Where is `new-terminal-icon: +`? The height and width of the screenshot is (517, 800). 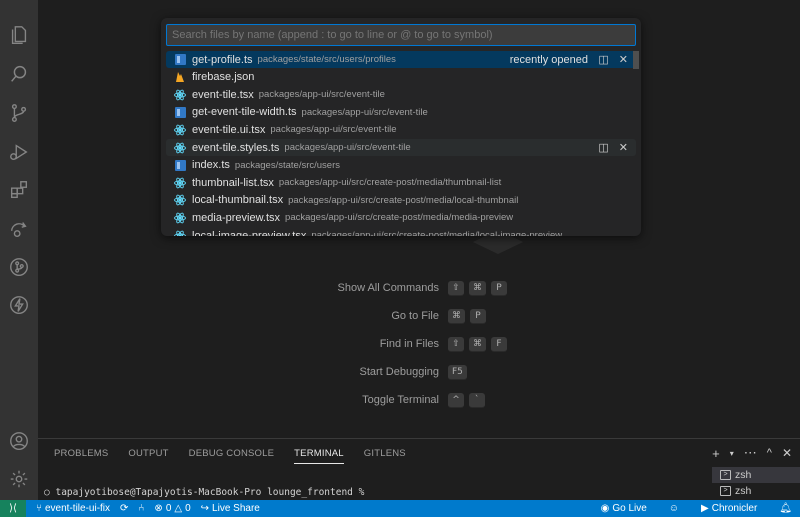
new-terminal-icon: + is located at coordinates (716, 453).